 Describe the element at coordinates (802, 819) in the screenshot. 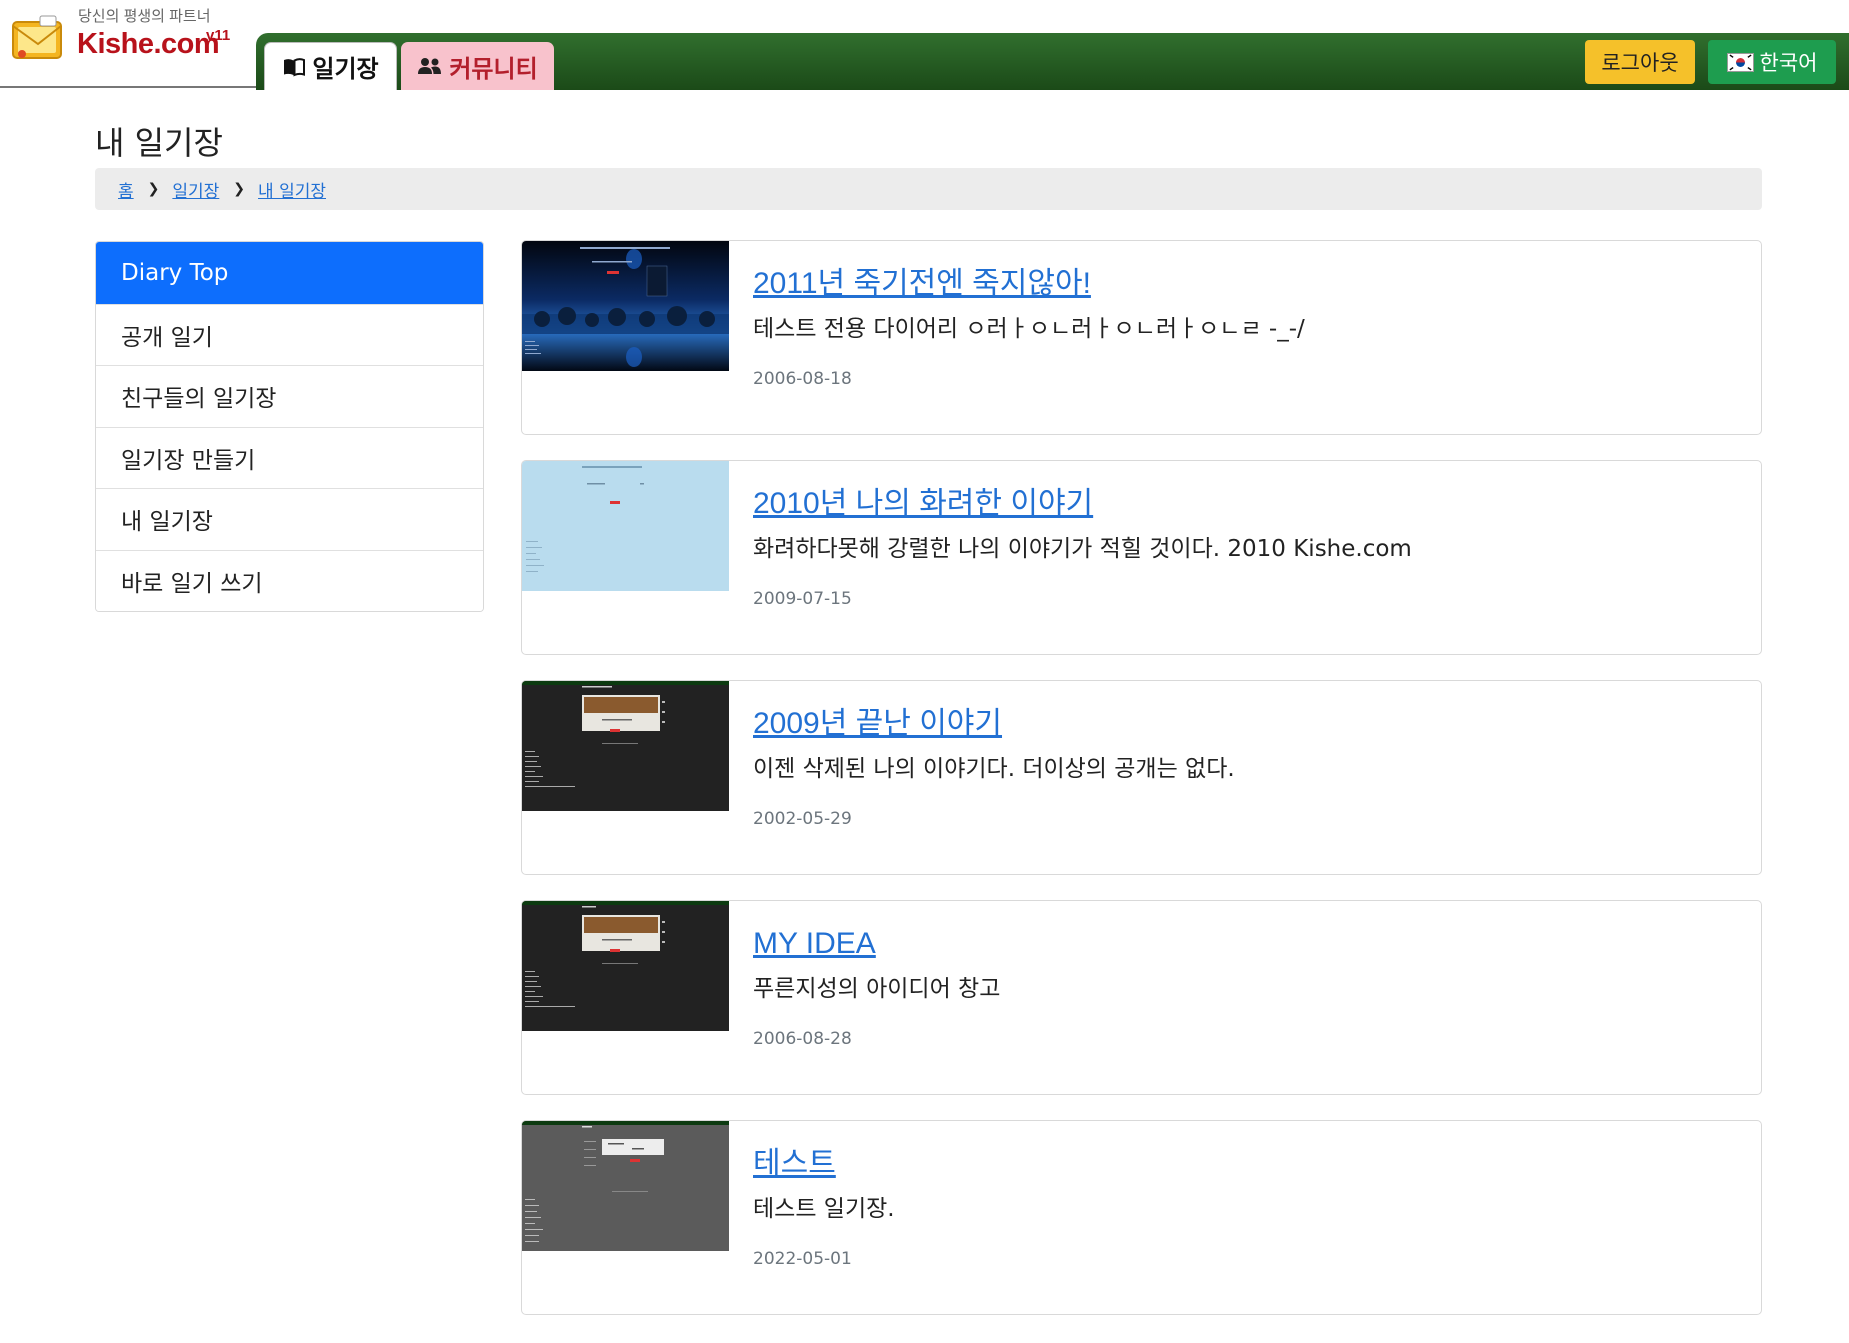

I see `diary-date: 2002-05-29` at that location.